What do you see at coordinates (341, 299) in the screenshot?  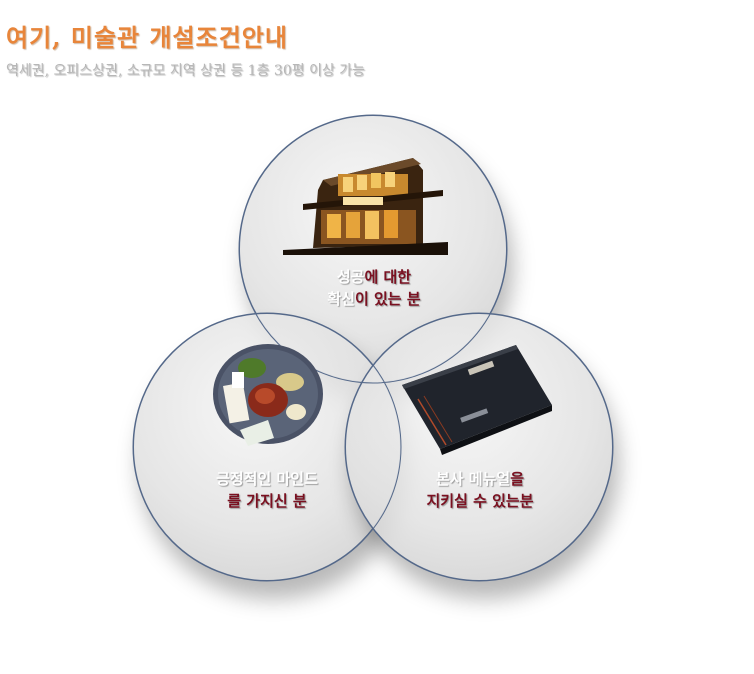 I see `top-label-line2-white: 확신` at bounding box center [341, 299].